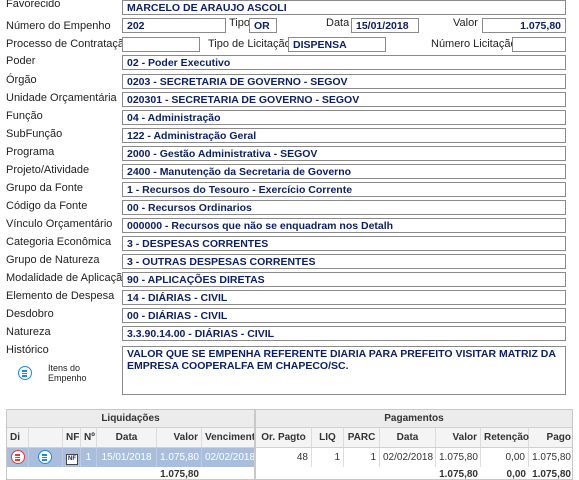 Image resolution: width=579 pixels, height=480 pixels. Describe the element at coordinates (344, 62) in the screenshot. I see `poder-field: 02 - Poder Executivo` at that location.